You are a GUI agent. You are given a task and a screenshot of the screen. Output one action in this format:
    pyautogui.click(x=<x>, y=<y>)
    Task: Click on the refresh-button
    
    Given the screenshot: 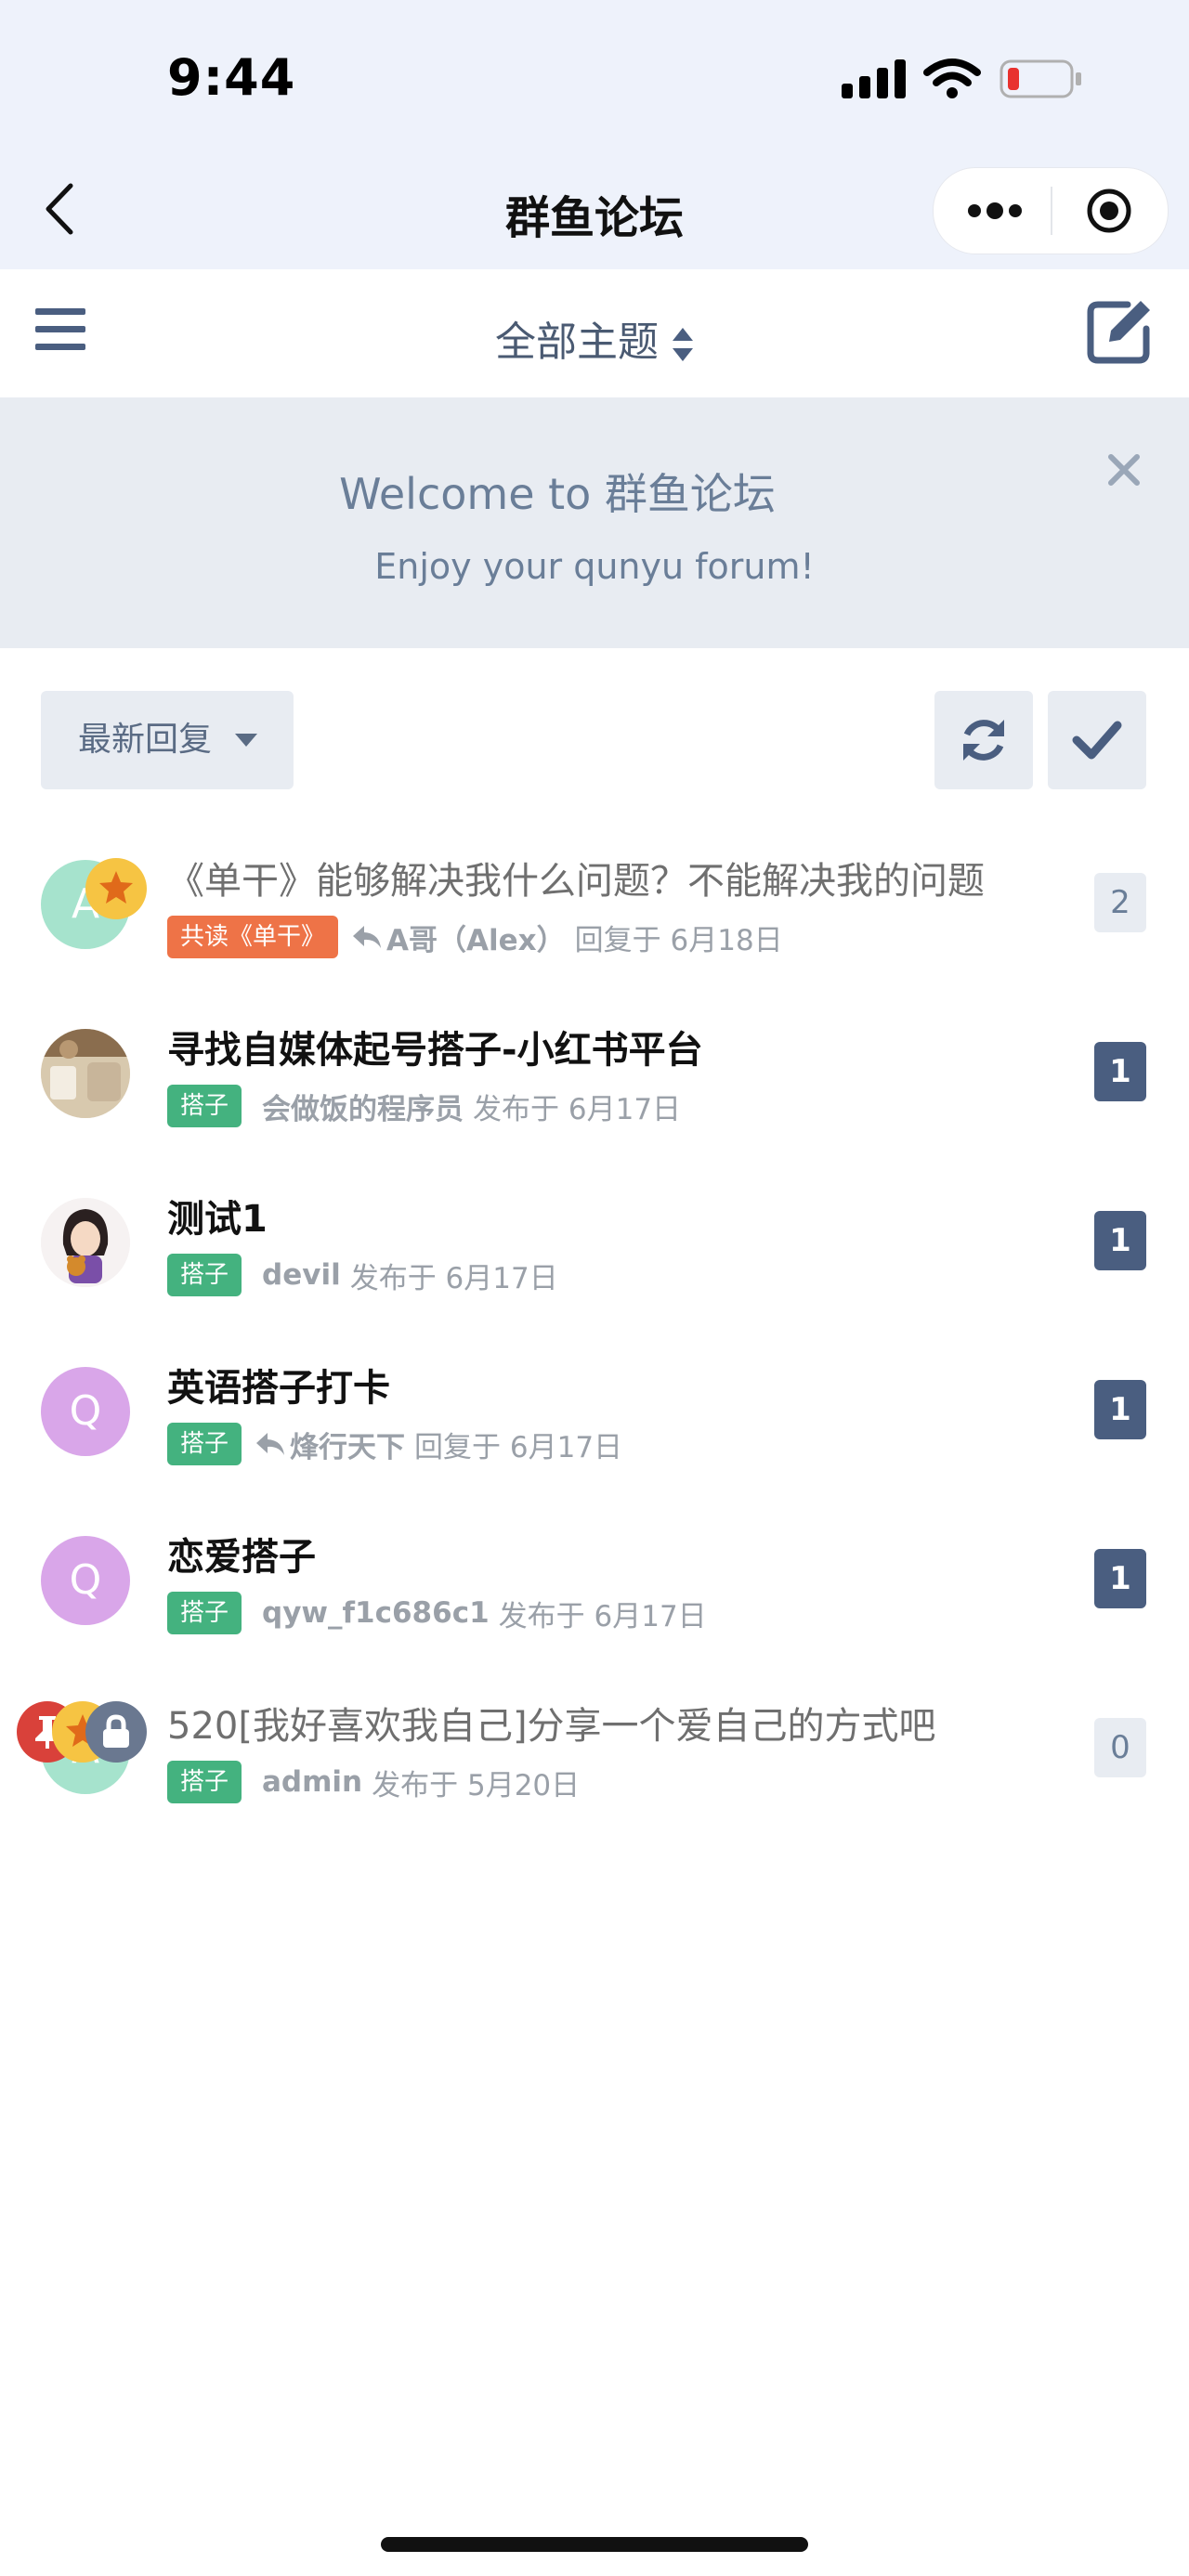 What is the action you would take?
    pyautogui.click(x=983, y=740)
    